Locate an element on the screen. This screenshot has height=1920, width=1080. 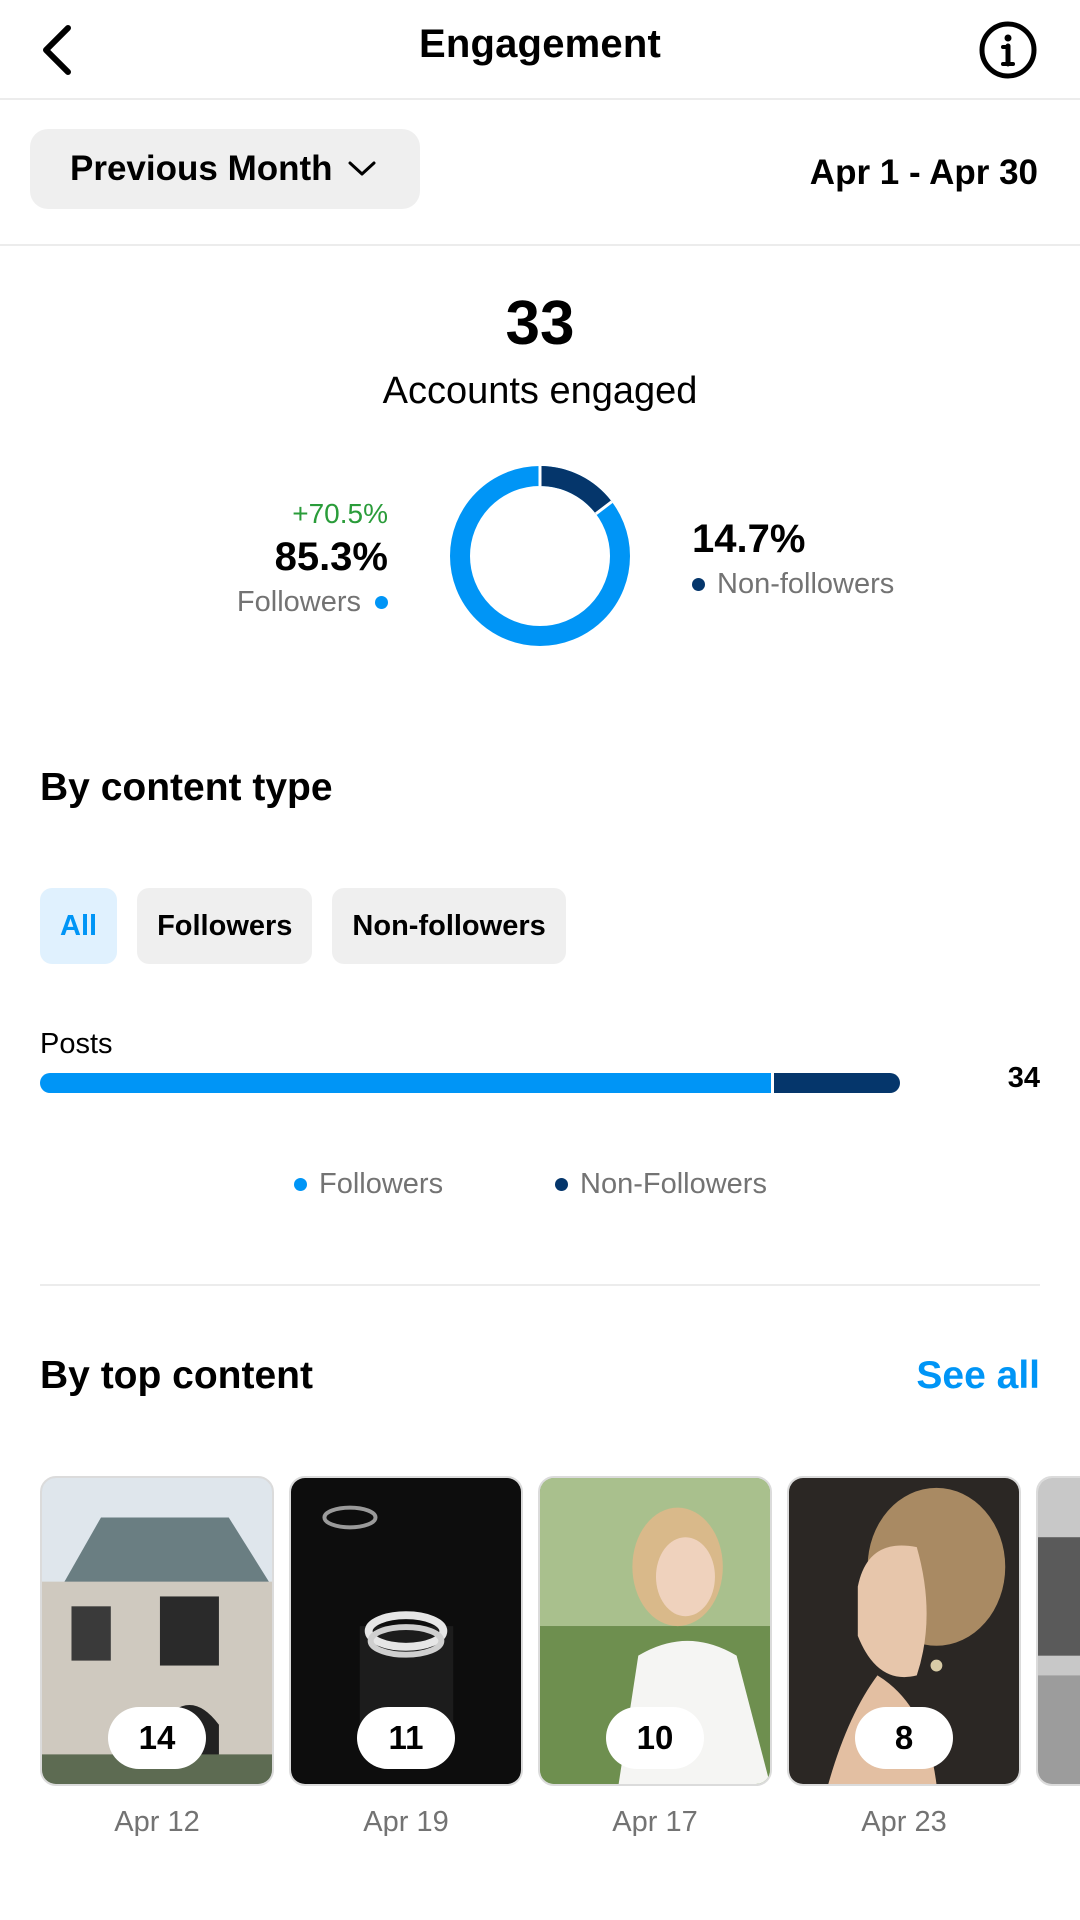
followers-legend: Followers is located at coordinates (312, 602).